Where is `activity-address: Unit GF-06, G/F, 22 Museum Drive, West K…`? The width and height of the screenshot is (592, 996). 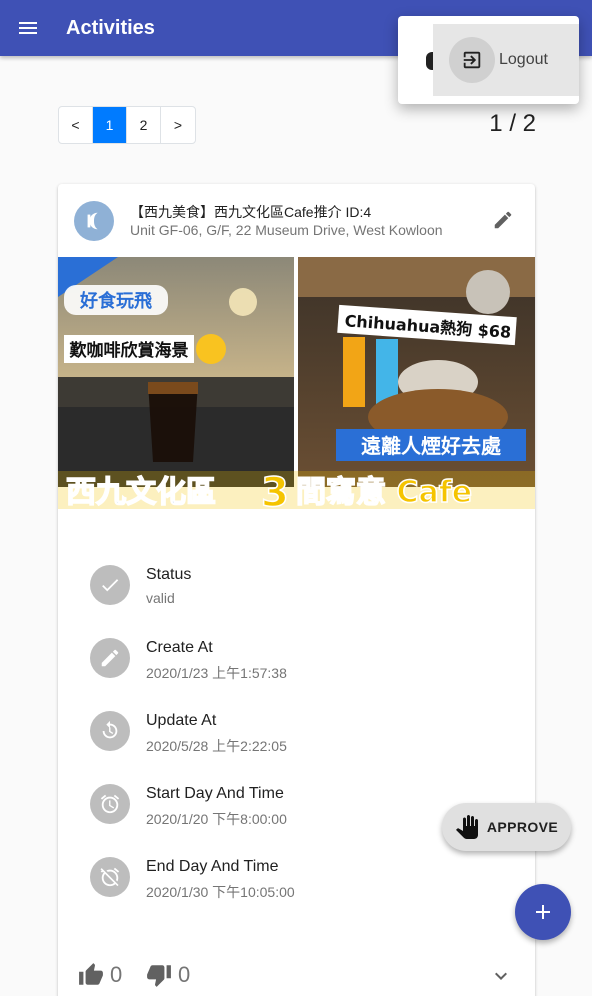 activity-address: Unit GF-06, G/F, 22 Museum Drive, West K… is located at coordinates (286, 230).